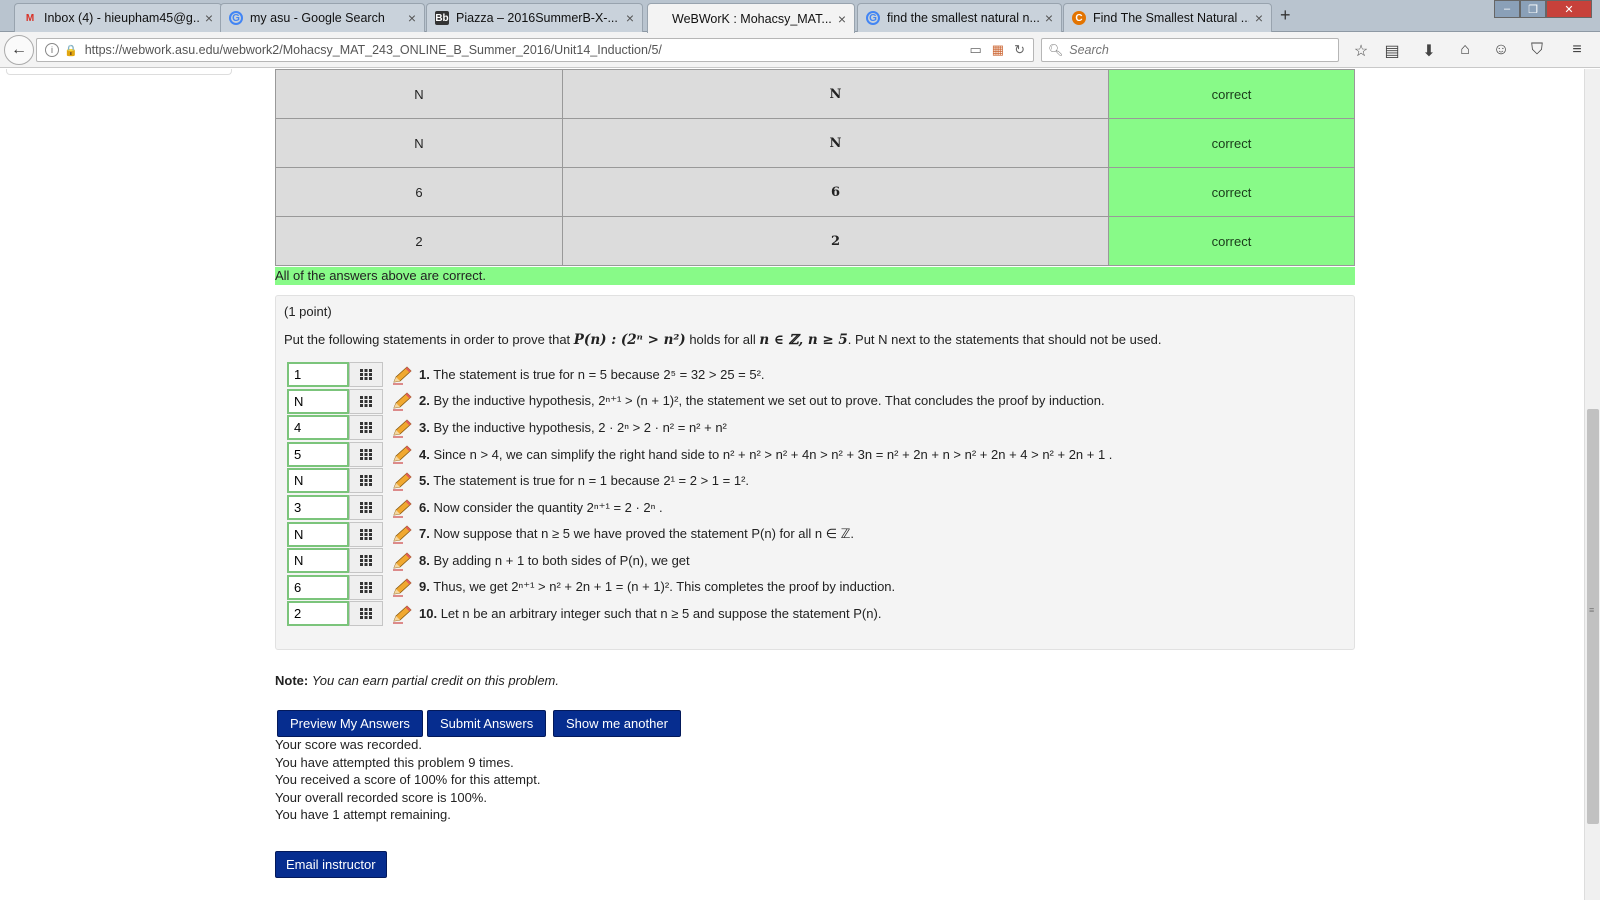 Image resolution: width=1600 pixels, height=900 pixels. I want to click on reader-view-icon: ▭, so click(976, 50).